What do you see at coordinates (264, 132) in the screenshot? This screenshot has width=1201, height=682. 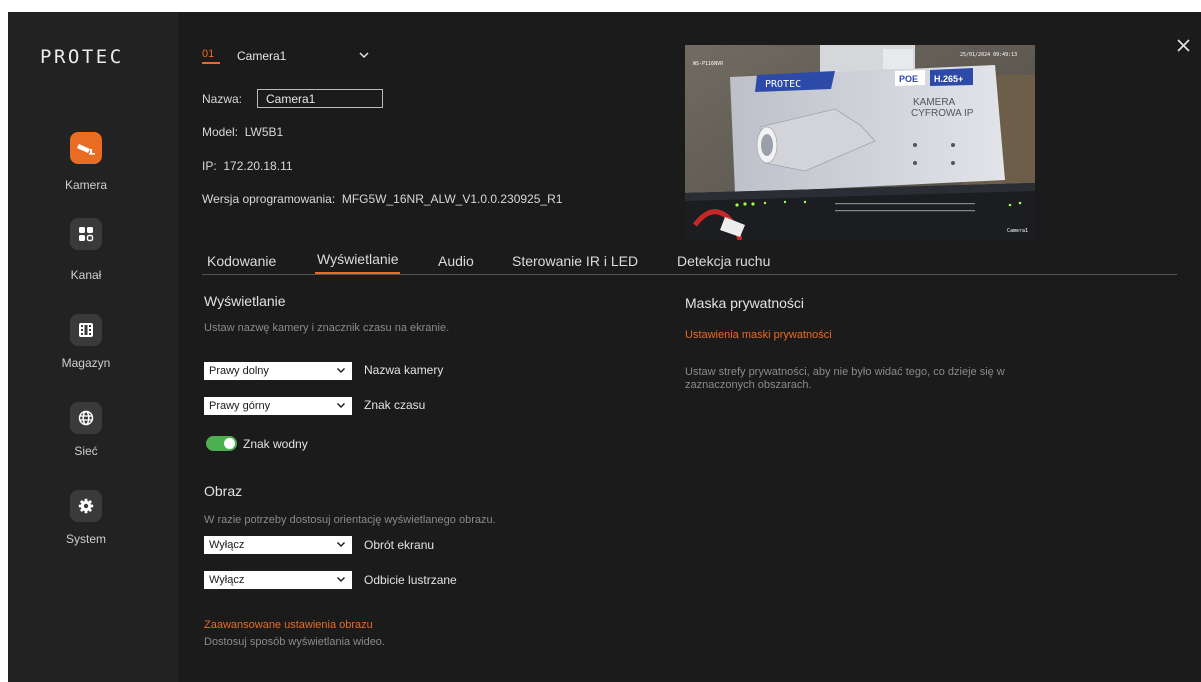 I see `model-value: LW5B1` at bounding box center [264, 132].